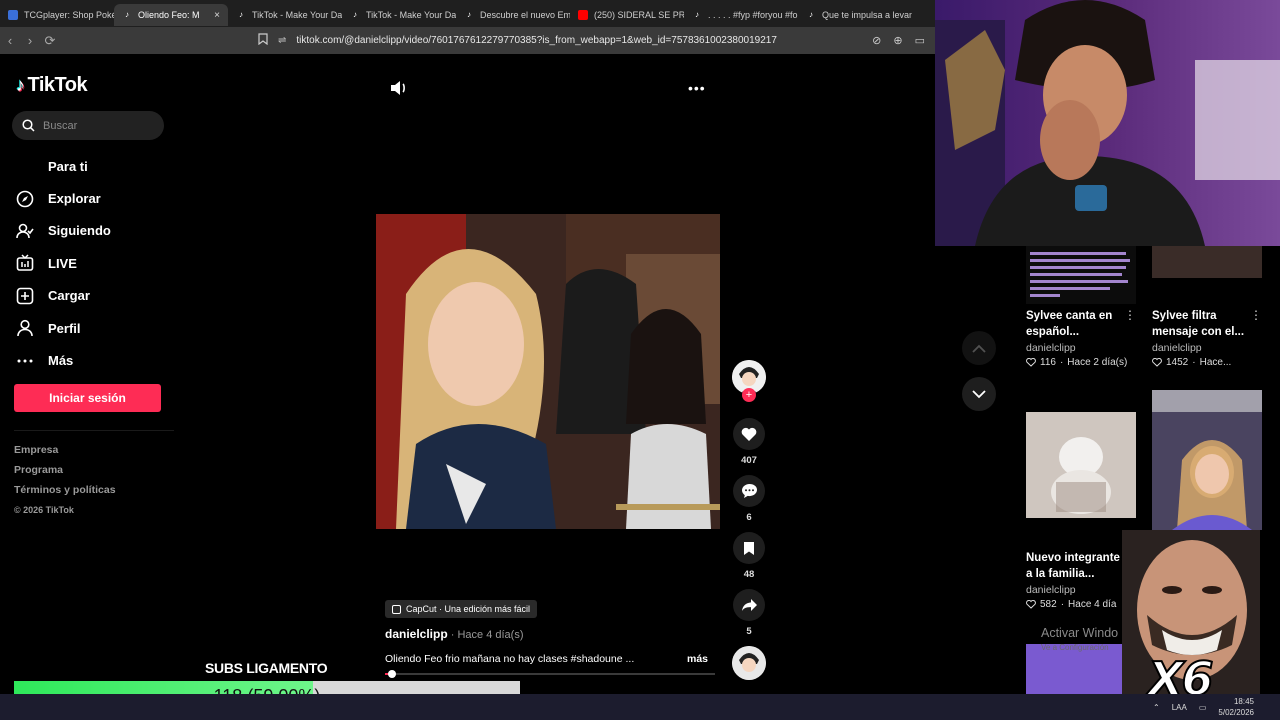  What do you see at coordinates (513, 15) in the screenshot?
I see `browser-tab: ♪ Descubre el nuevo Em` at bounding box center [513, 15].